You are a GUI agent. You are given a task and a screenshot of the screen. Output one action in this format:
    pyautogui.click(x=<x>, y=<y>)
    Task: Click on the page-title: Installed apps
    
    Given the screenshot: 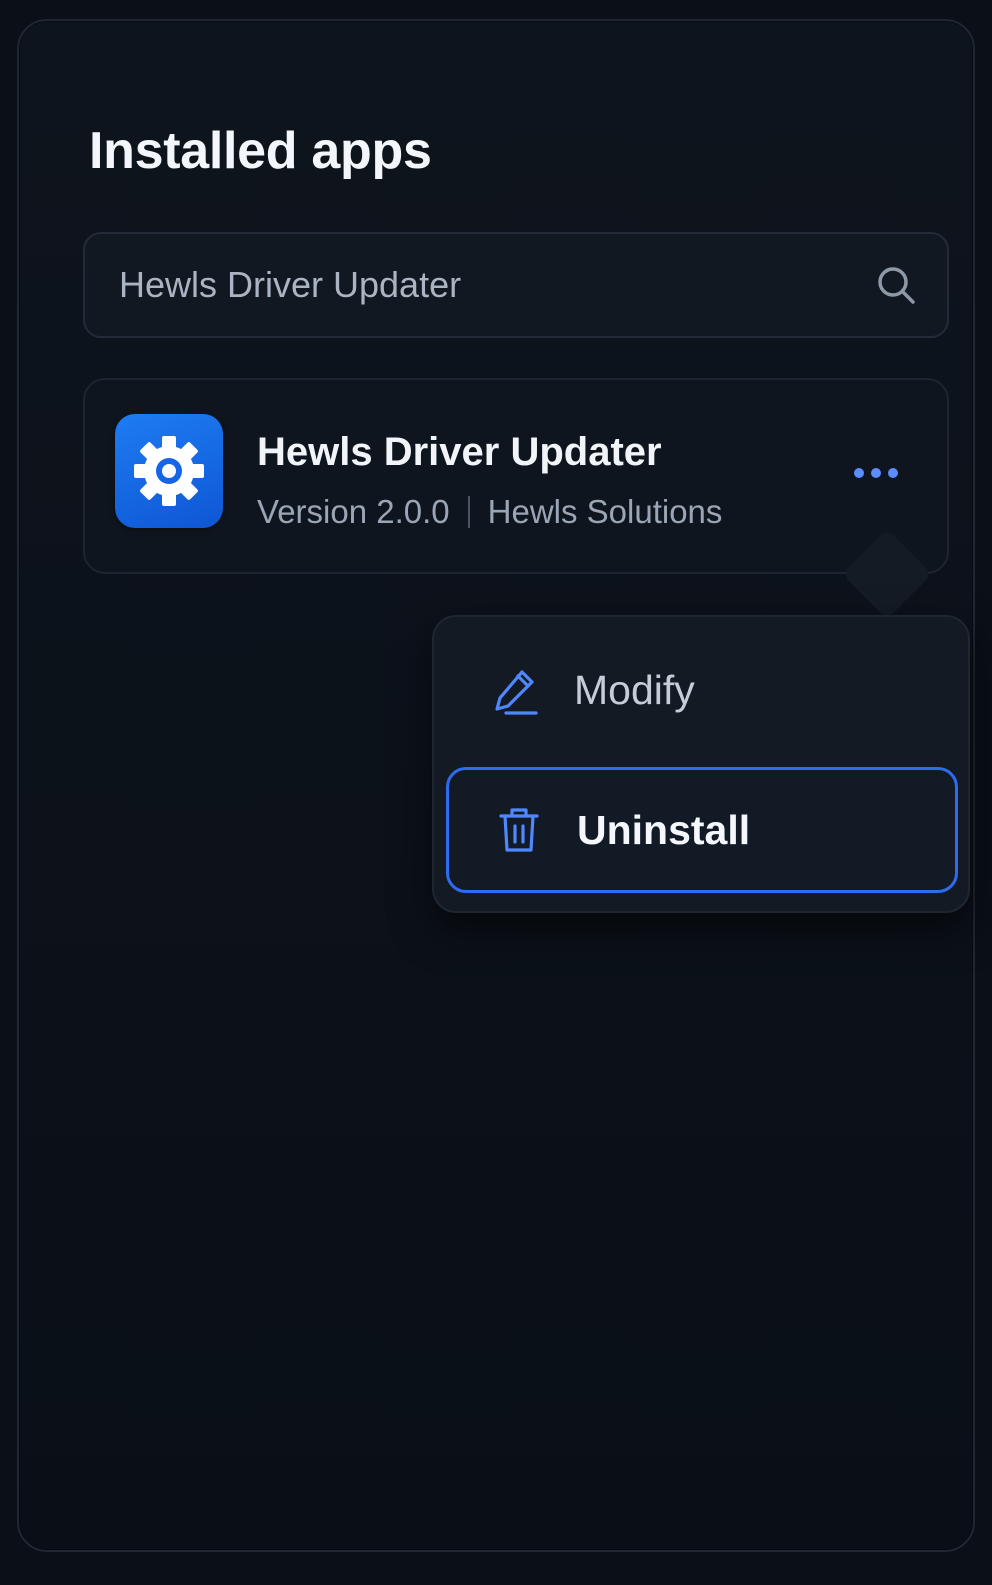 What is the action you would take?
    pyautogui.click(x=260, y=151)
    